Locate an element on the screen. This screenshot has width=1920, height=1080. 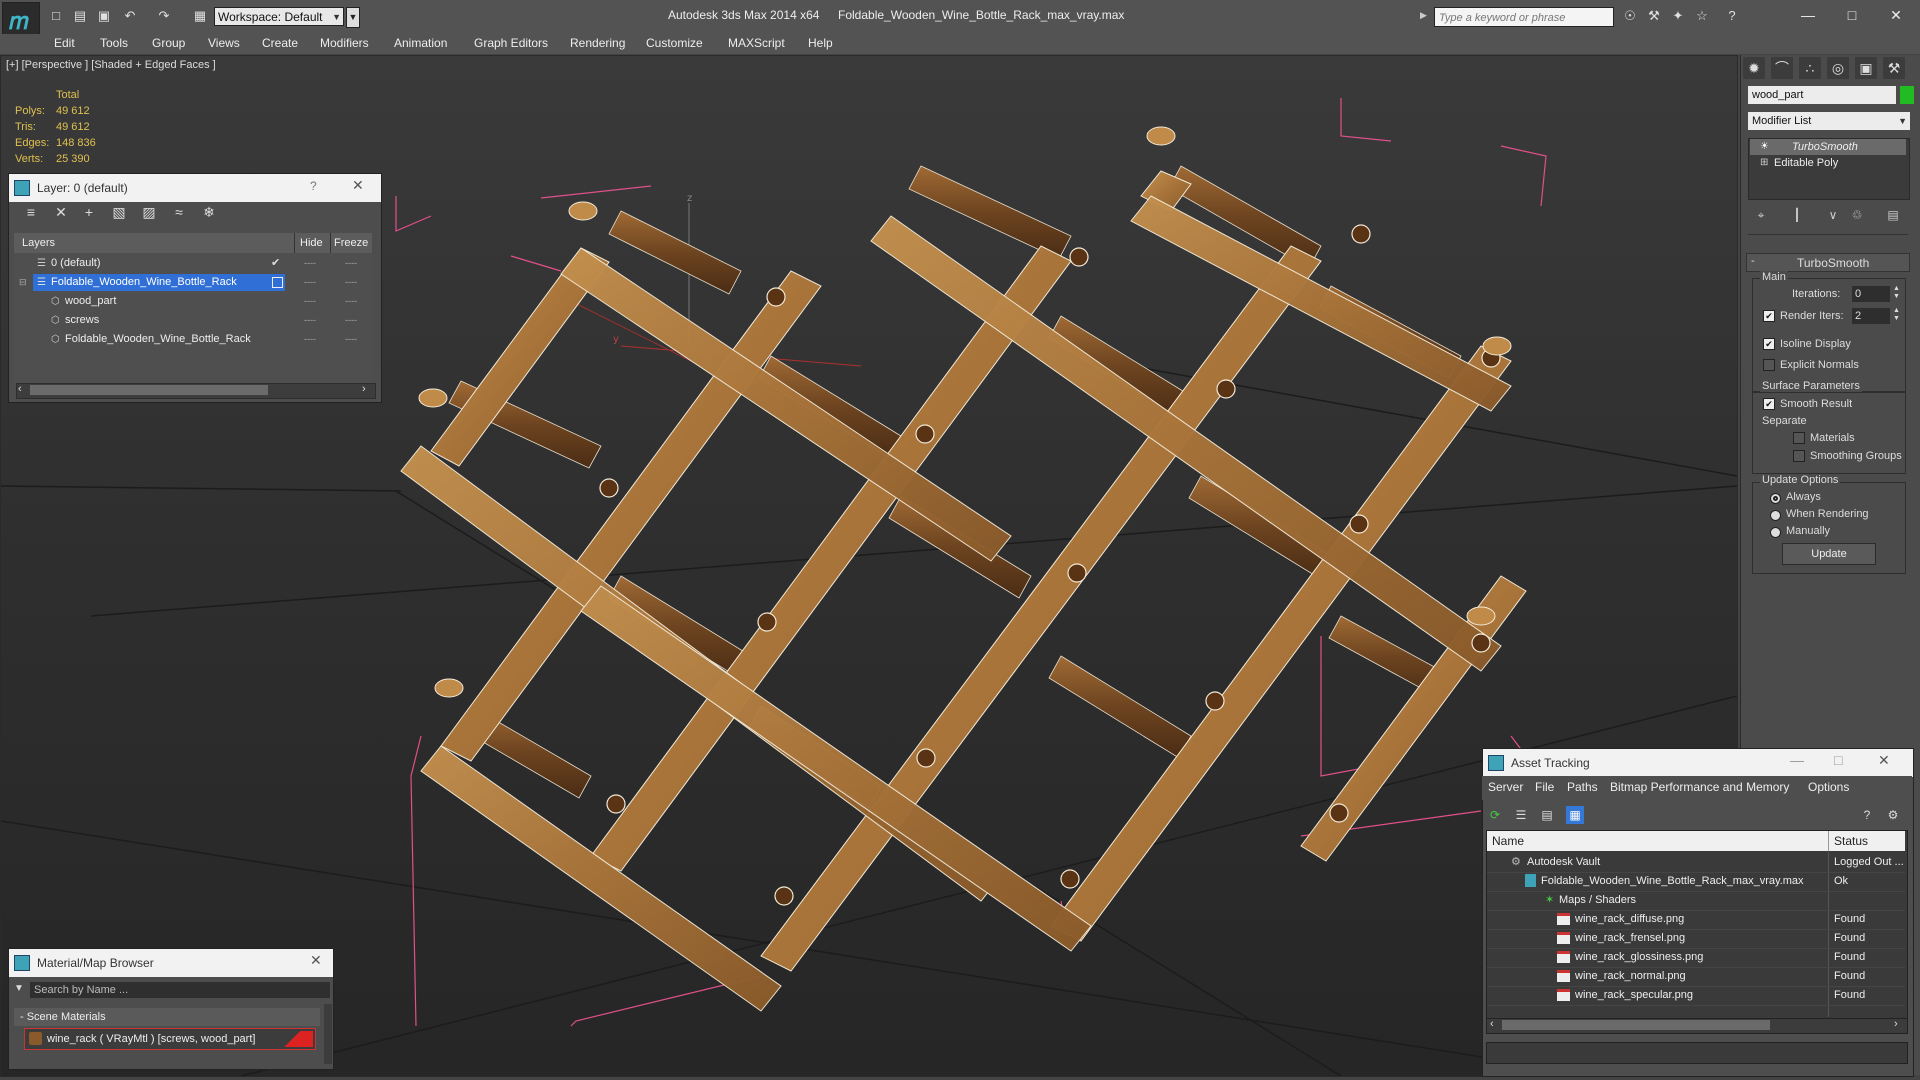
display-tab-icon: ▣ is located at coordinates (1866, 68).